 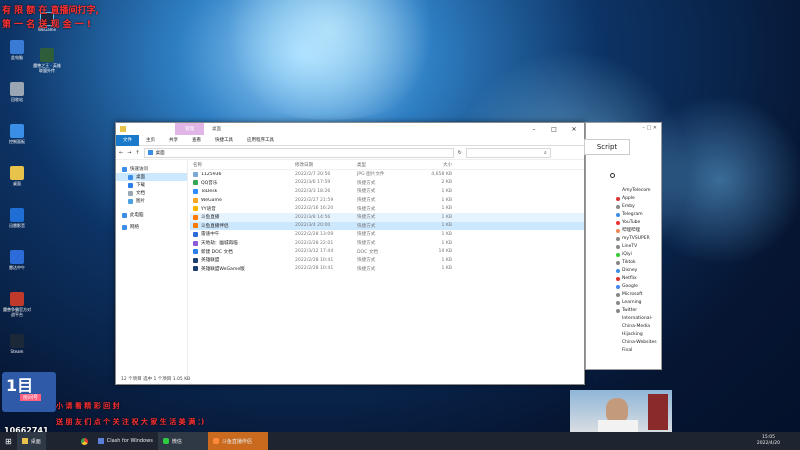 I want to click on ctx-tab-2: 管理, so click(x=189, y=129).